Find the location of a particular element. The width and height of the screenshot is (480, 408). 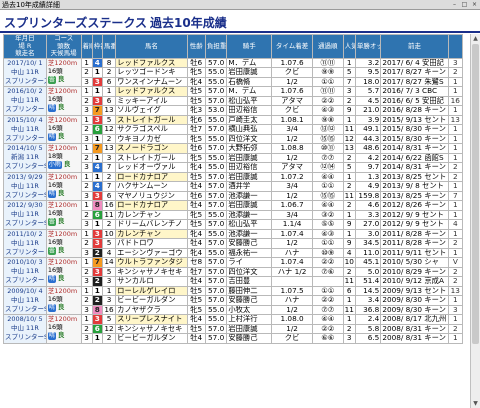

col-time: タイム着差 is located at coordinates (292, 46).